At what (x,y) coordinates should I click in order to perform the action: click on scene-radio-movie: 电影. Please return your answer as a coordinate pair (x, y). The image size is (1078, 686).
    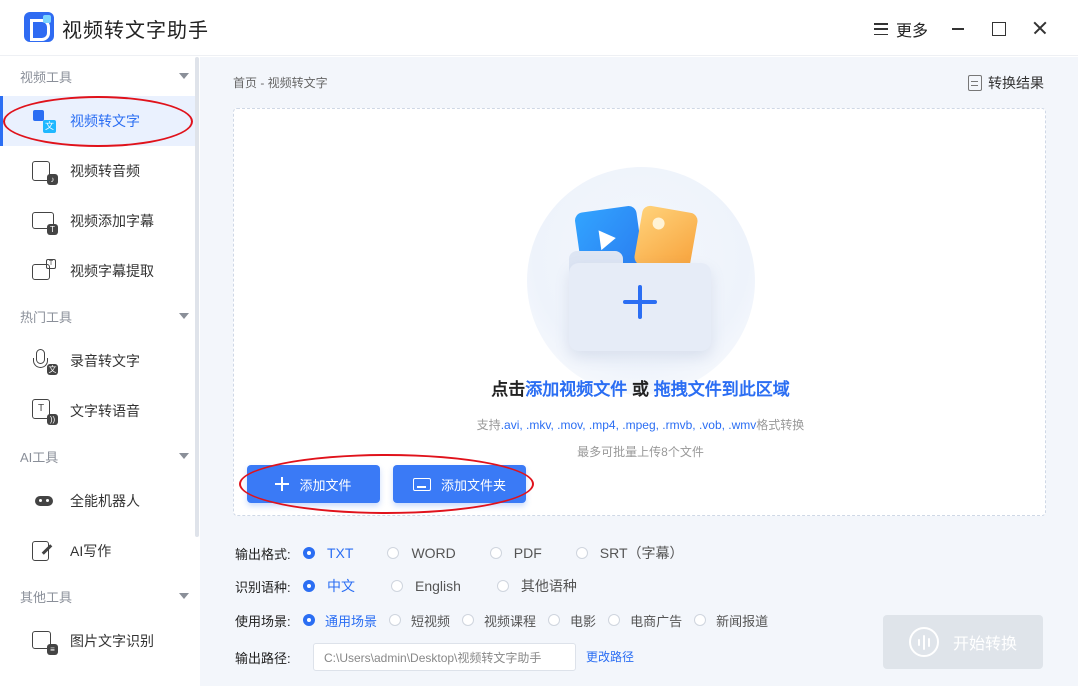
    Looking at the image, I should click on (572, 620).